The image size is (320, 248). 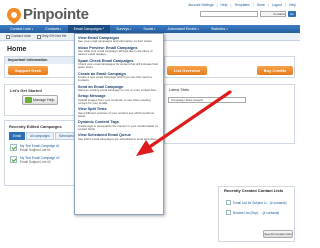 I want to click on nav-label: Email Campaigns, so click(x=87, y=29).